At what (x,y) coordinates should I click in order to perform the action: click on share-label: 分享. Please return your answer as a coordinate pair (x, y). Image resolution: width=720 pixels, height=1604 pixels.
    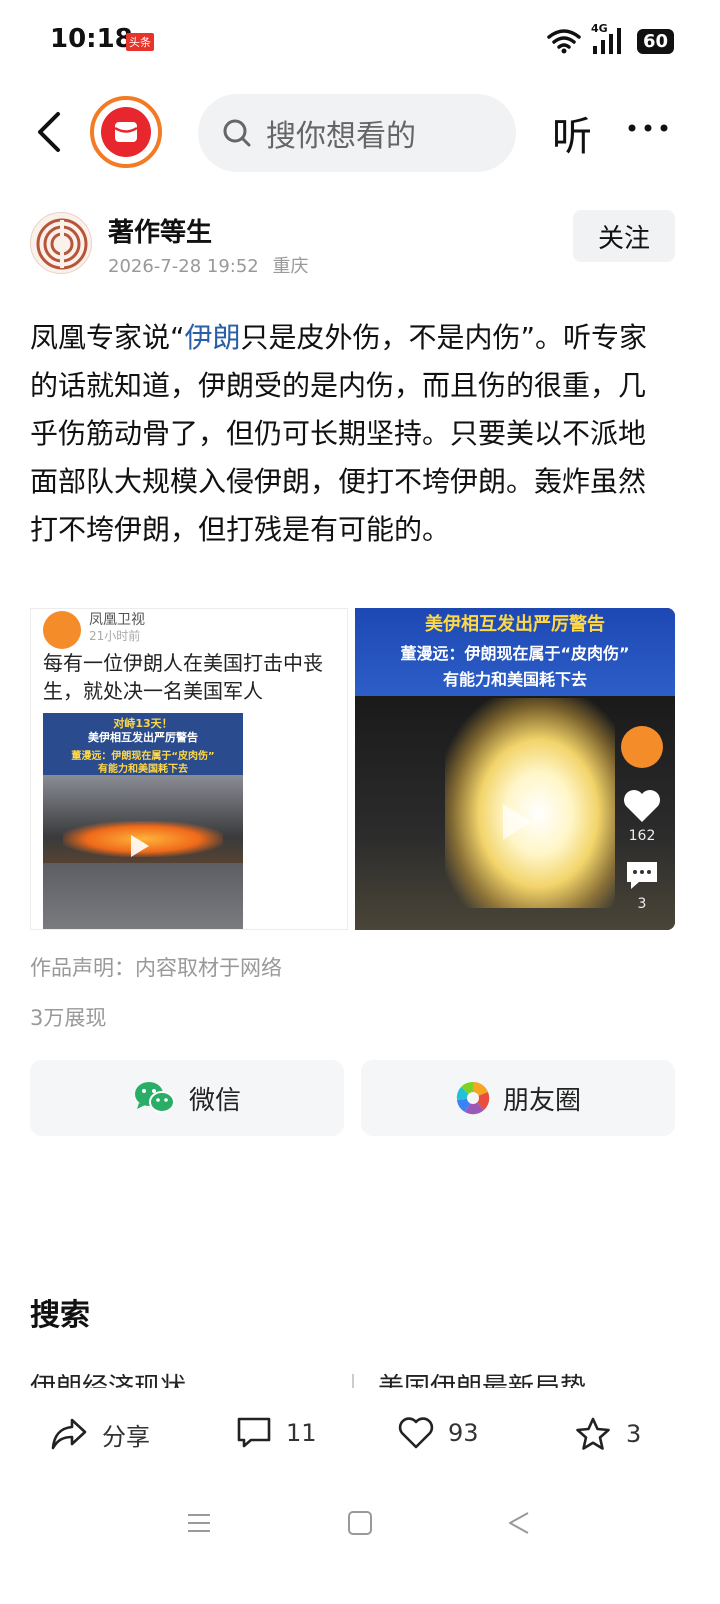
    Looking at the image, I should click on (126, 1436).